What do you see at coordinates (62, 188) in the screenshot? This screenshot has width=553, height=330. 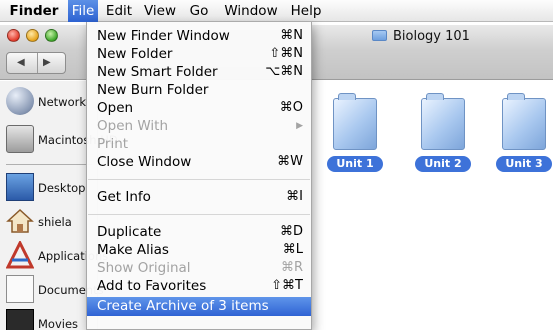 I see `sidebar-item-label: Desktop` at bounding box center [62, 188].